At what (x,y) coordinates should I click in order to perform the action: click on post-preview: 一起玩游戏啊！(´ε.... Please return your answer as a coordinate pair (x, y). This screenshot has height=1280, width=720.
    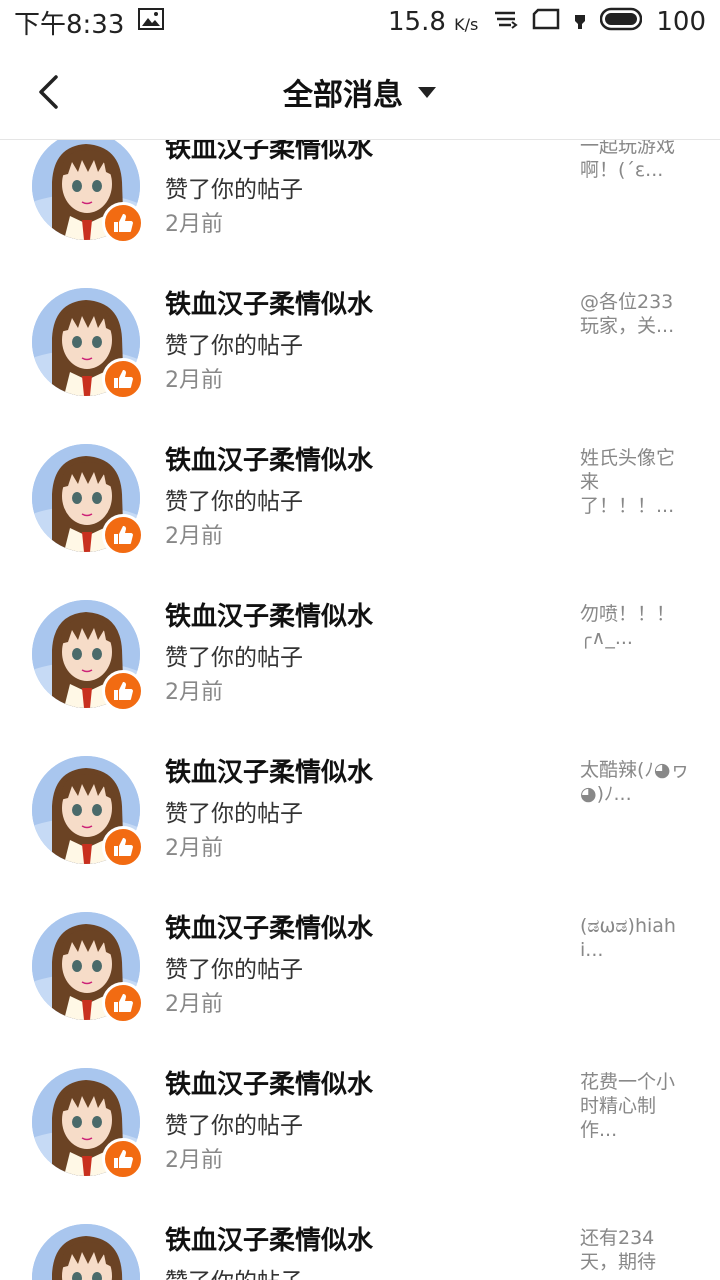
    Looking at the image, I should click on (635, 161).